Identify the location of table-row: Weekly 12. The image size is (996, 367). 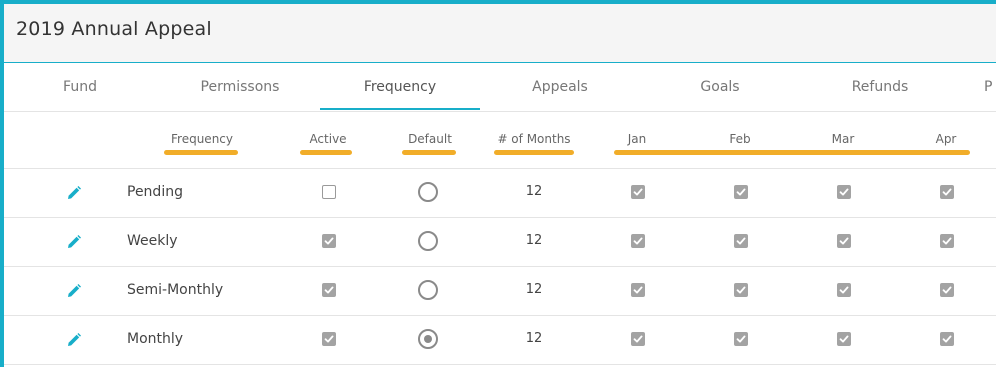
(500, 242).